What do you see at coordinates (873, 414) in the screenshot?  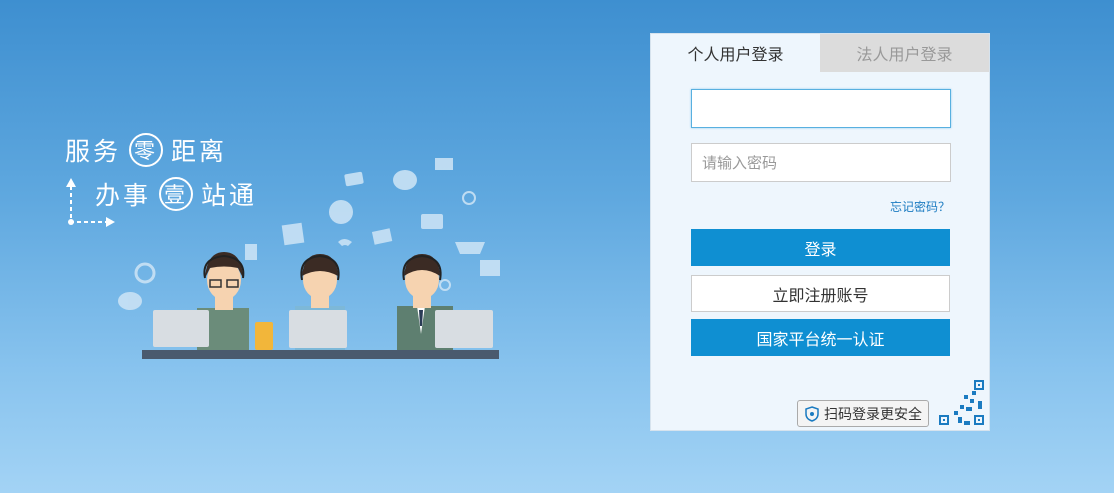 I see `qr-login-label: 扫码登录更安全` at bounding box center [873, 414].